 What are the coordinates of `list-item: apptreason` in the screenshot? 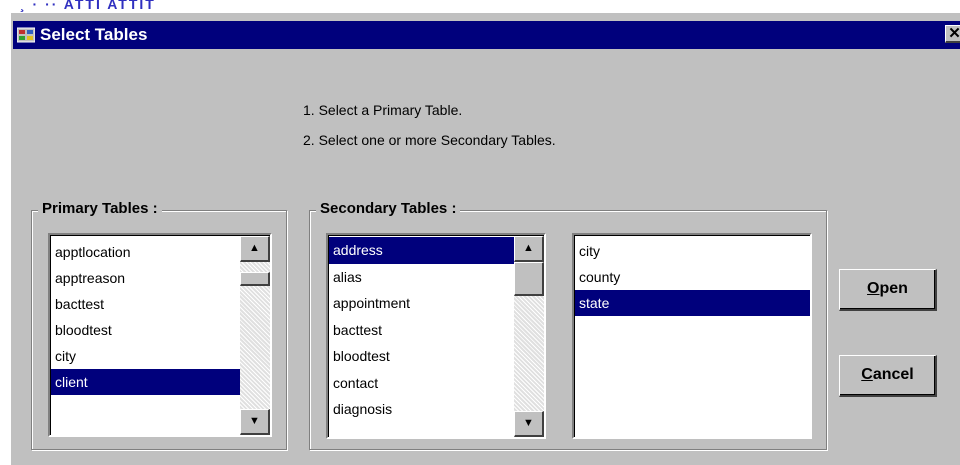 It's located at (145, 278).